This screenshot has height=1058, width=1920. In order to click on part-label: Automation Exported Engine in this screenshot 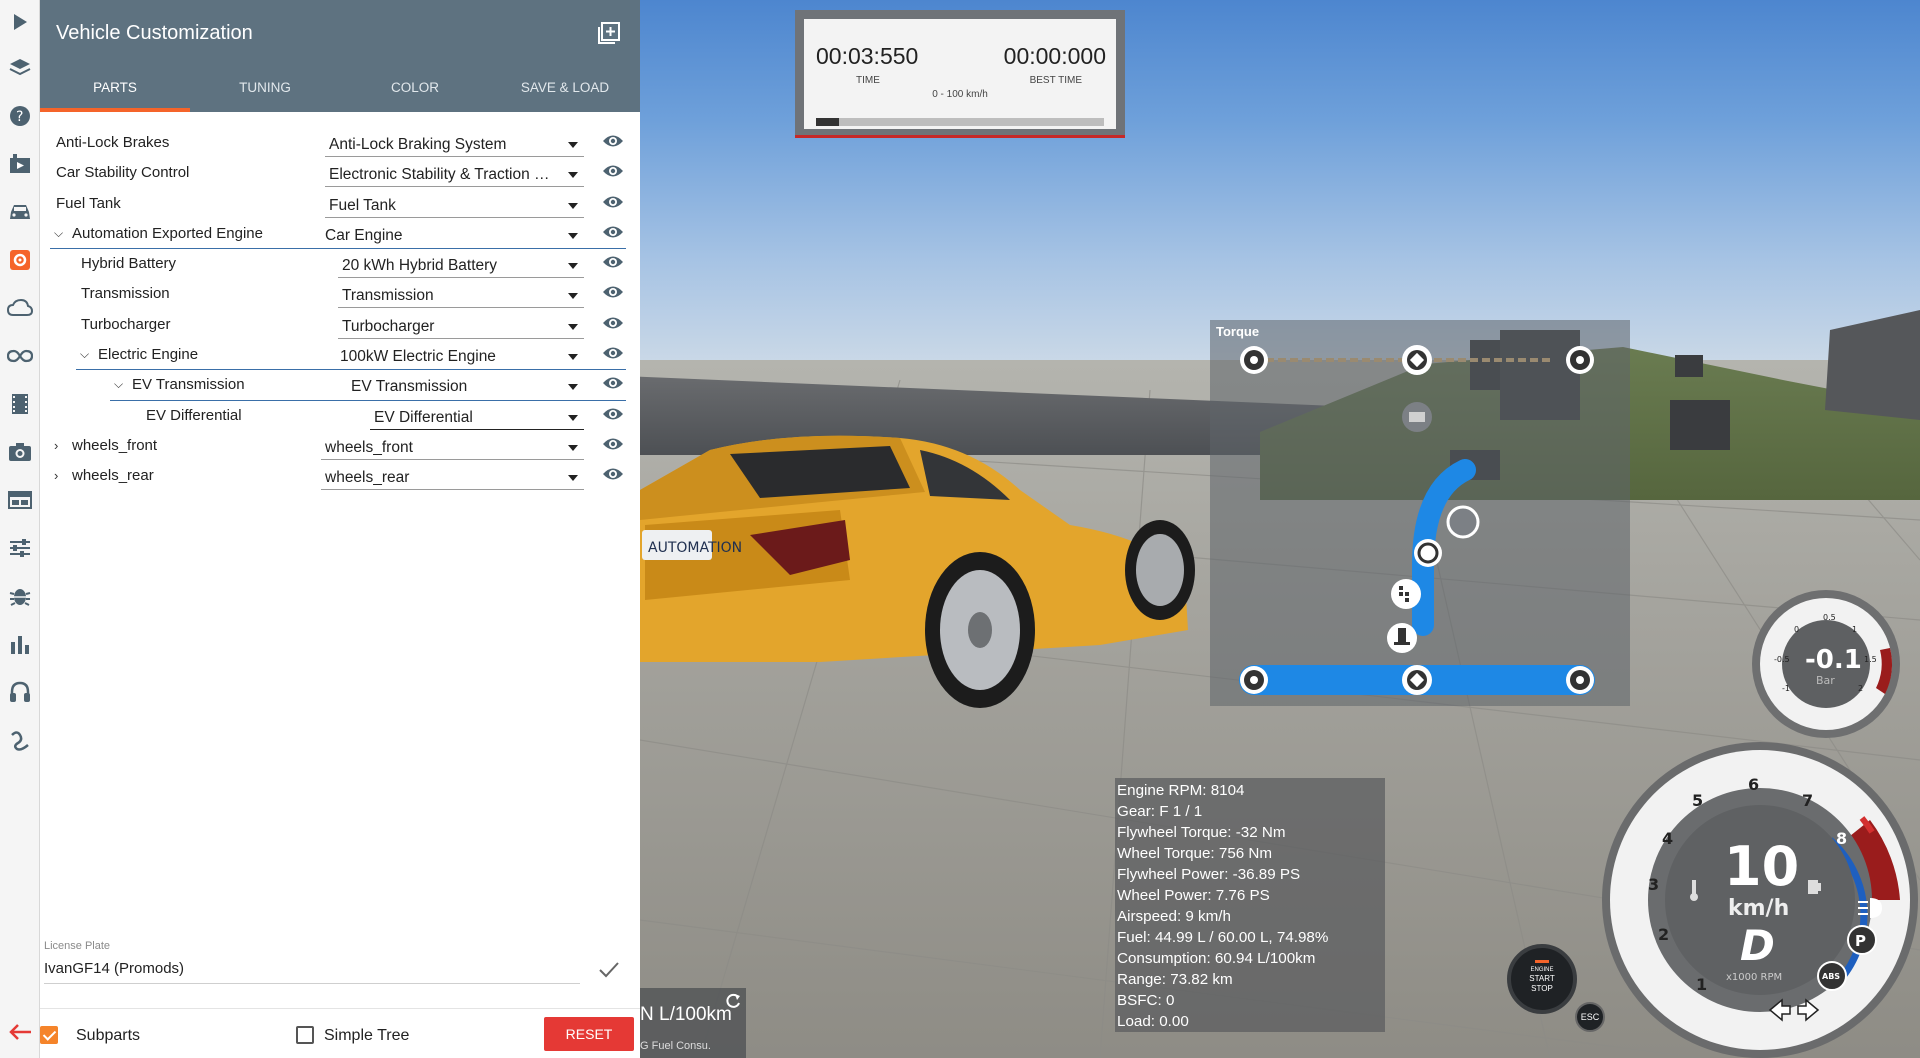, I will do `click(167, 233)`.